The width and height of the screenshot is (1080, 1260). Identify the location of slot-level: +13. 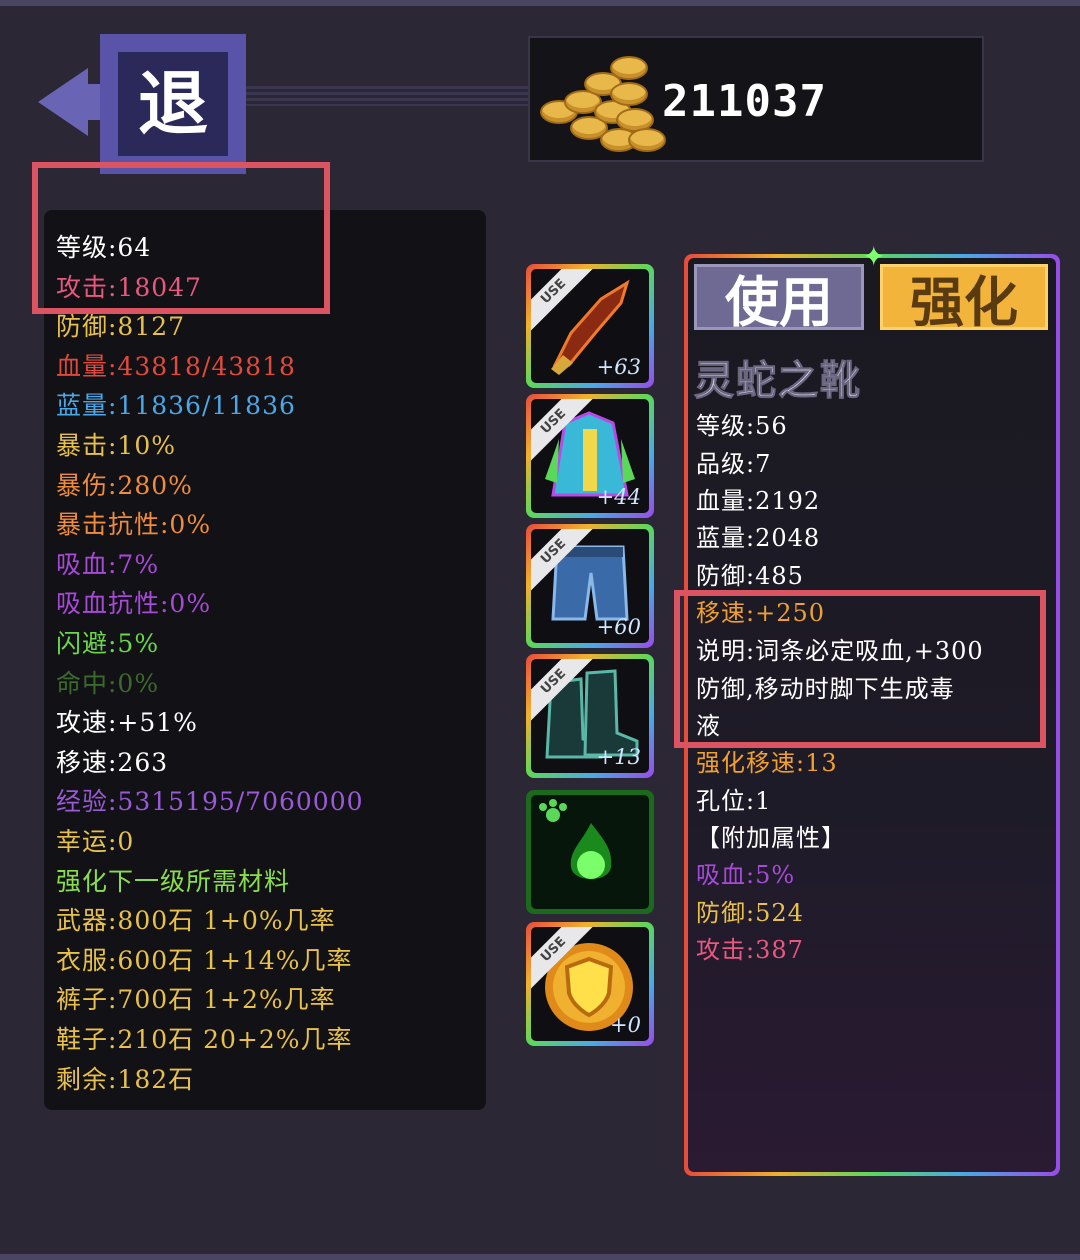
(618, 757).